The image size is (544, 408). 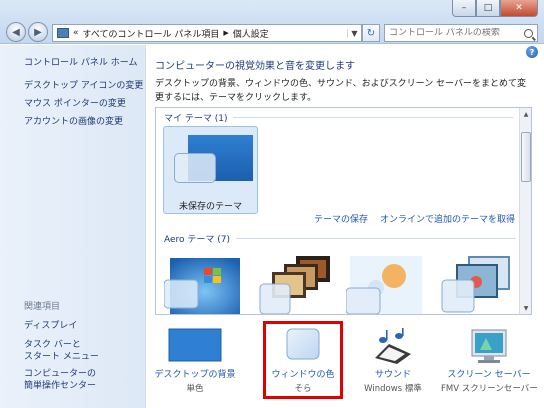 I want to click on get-more-themes-link: オンラインで追加のテーマを取得, so click(x=447, y=218).